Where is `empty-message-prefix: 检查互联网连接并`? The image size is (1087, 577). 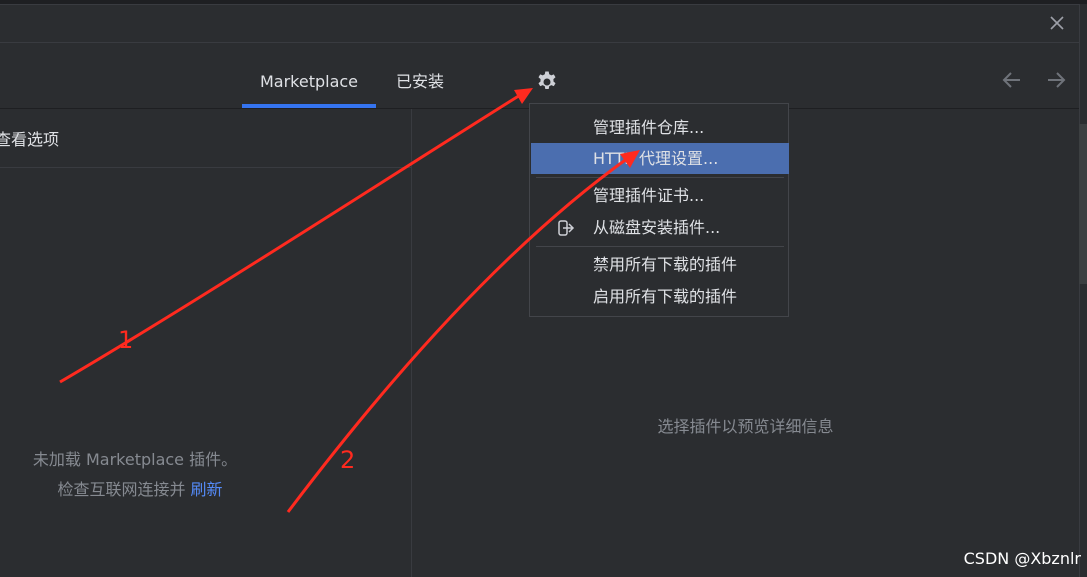
empty-message-prefix: 检查互联网连接并 is located at coordinates (124, 489).